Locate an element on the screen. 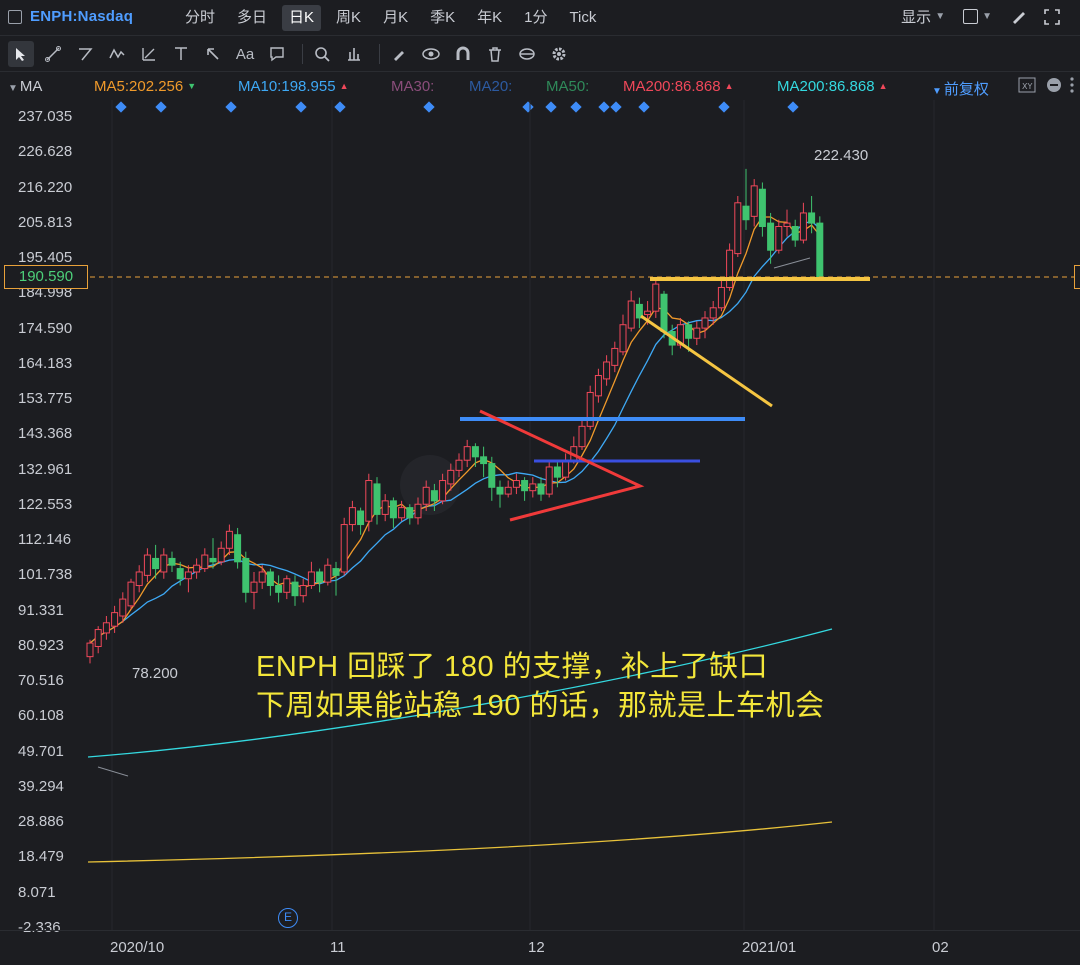 This screenshot has height=965, width=1080. fullscreen-button is located at coordinates (1052, 16).